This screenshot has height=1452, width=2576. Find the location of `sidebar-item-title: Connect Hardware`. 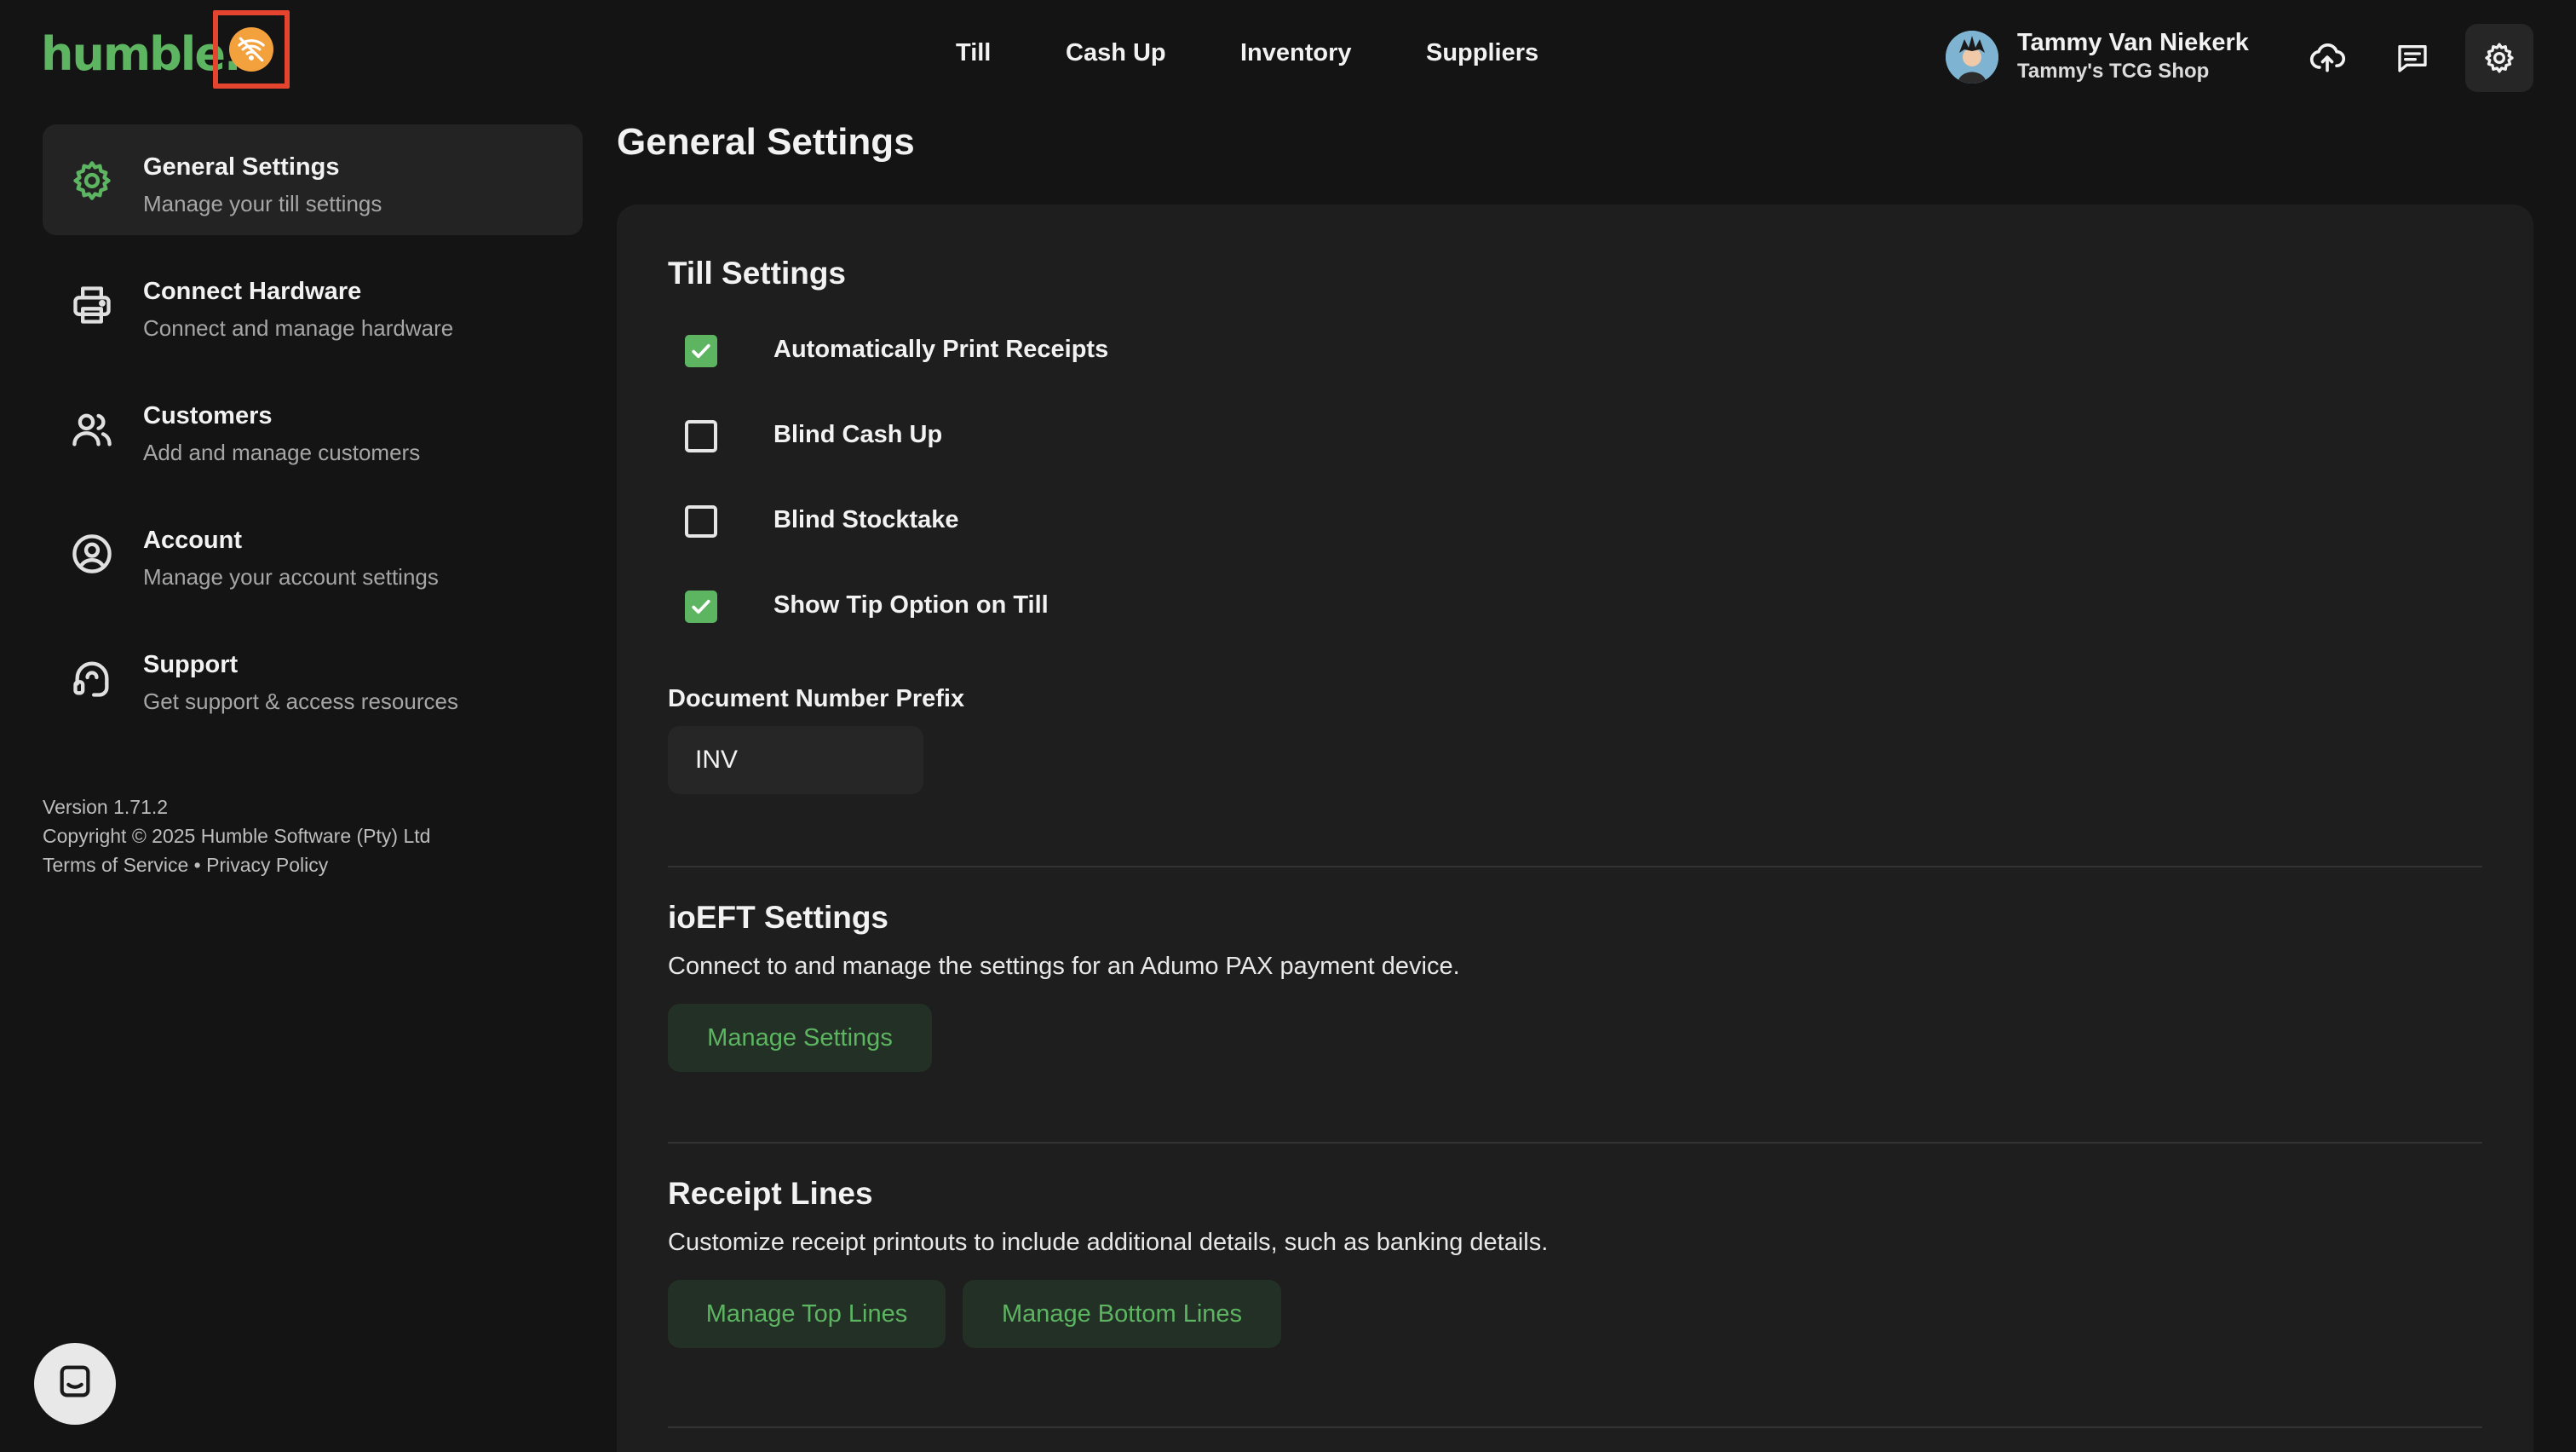

sidebar-item-title: Connect Hardware is located at coordinates (252, 291).